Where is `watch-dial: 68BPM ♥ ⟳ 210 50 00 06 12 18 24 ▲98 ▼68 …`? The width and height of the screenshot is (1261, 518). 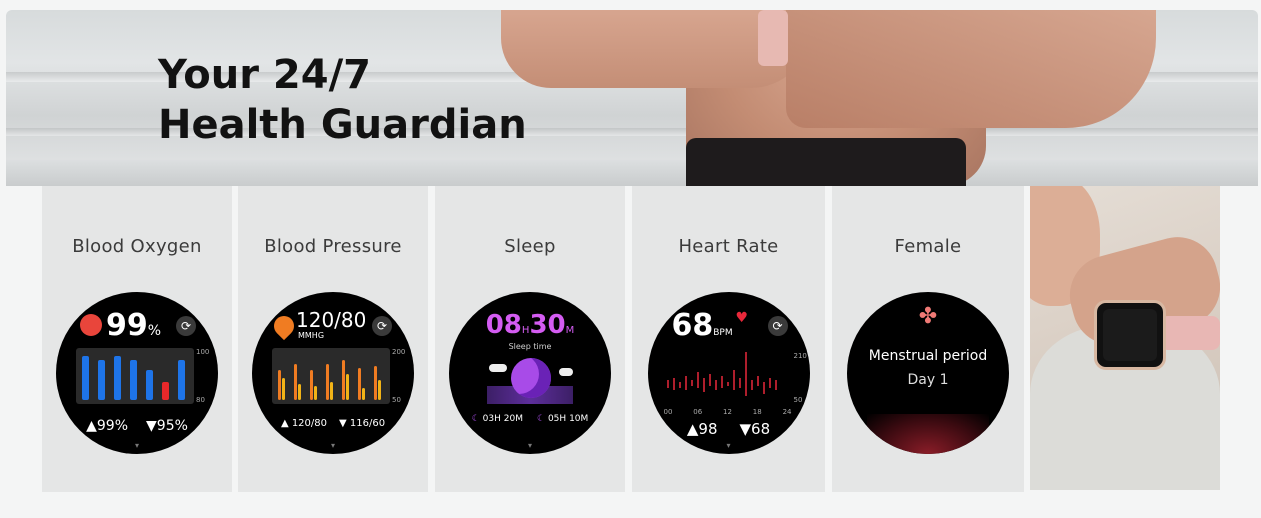 watch-dial: 68BPM ♥ ⟳ 210 50 00 06 12 18 24 ▲98 ▼68 … is located at coordinates (728, 373).